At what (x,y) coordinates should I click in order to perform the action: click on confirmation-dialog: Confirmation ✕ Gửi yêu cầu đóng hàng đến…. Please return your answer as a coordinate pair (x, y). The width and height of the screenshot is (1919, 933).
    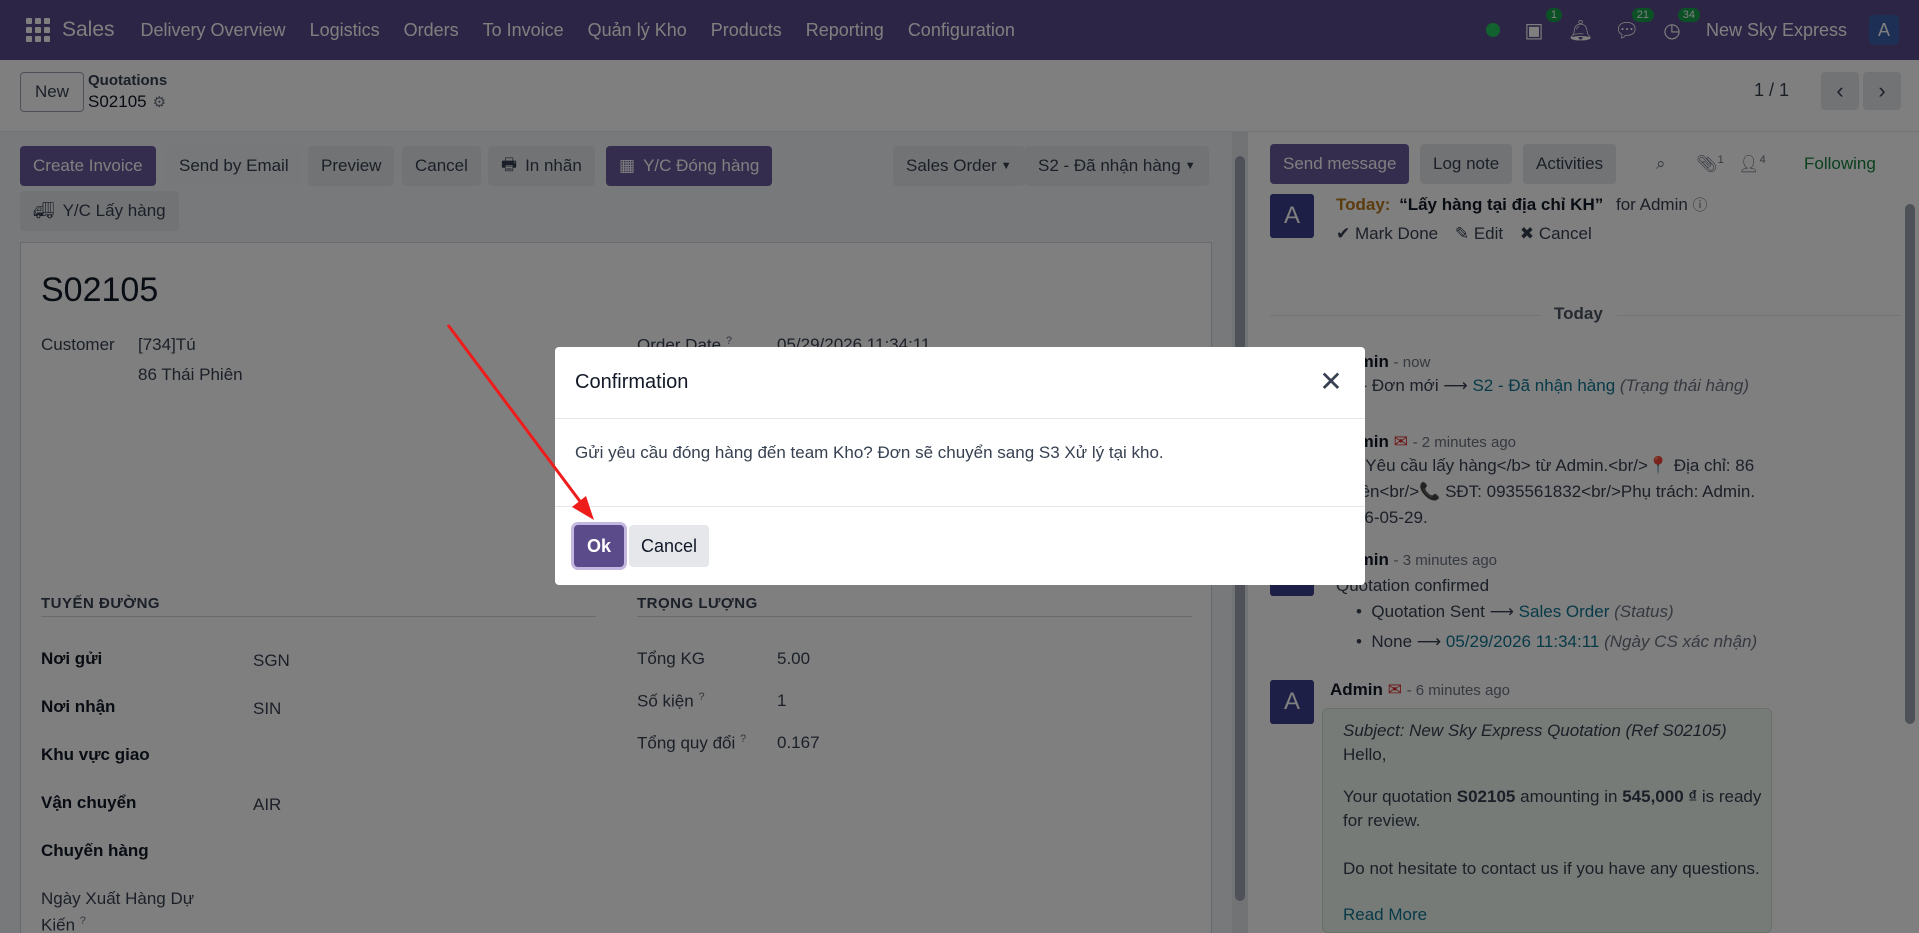
    Looking at the image, I should click on (960, 466).